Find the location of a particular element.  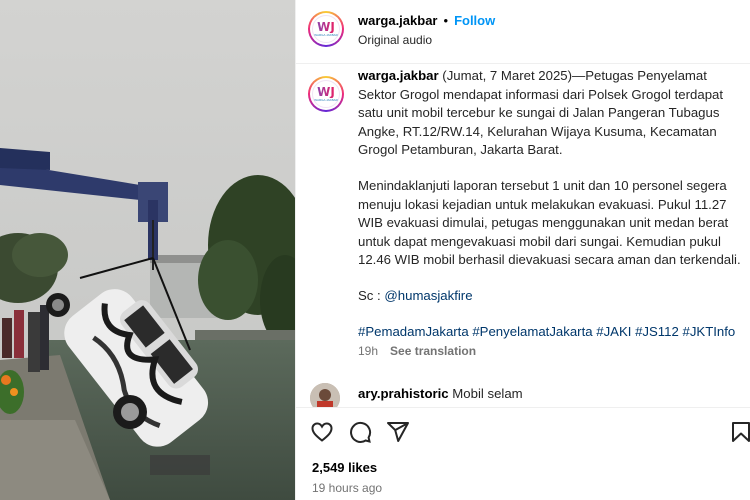

heart-icon is located at coordinates (322, 432).